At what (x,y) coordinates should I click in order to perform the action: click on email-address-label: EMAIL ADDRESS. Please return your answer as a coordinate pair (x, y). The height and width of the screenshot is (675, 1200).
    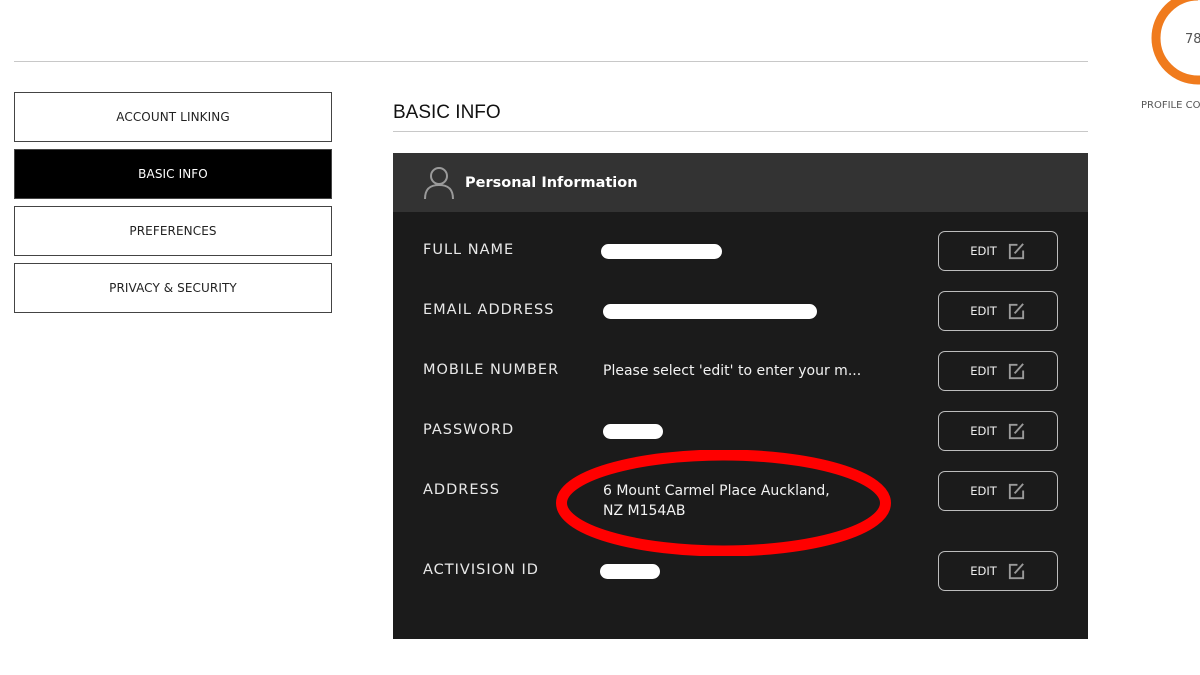
    Looking at the image, I should click on (489, 310).